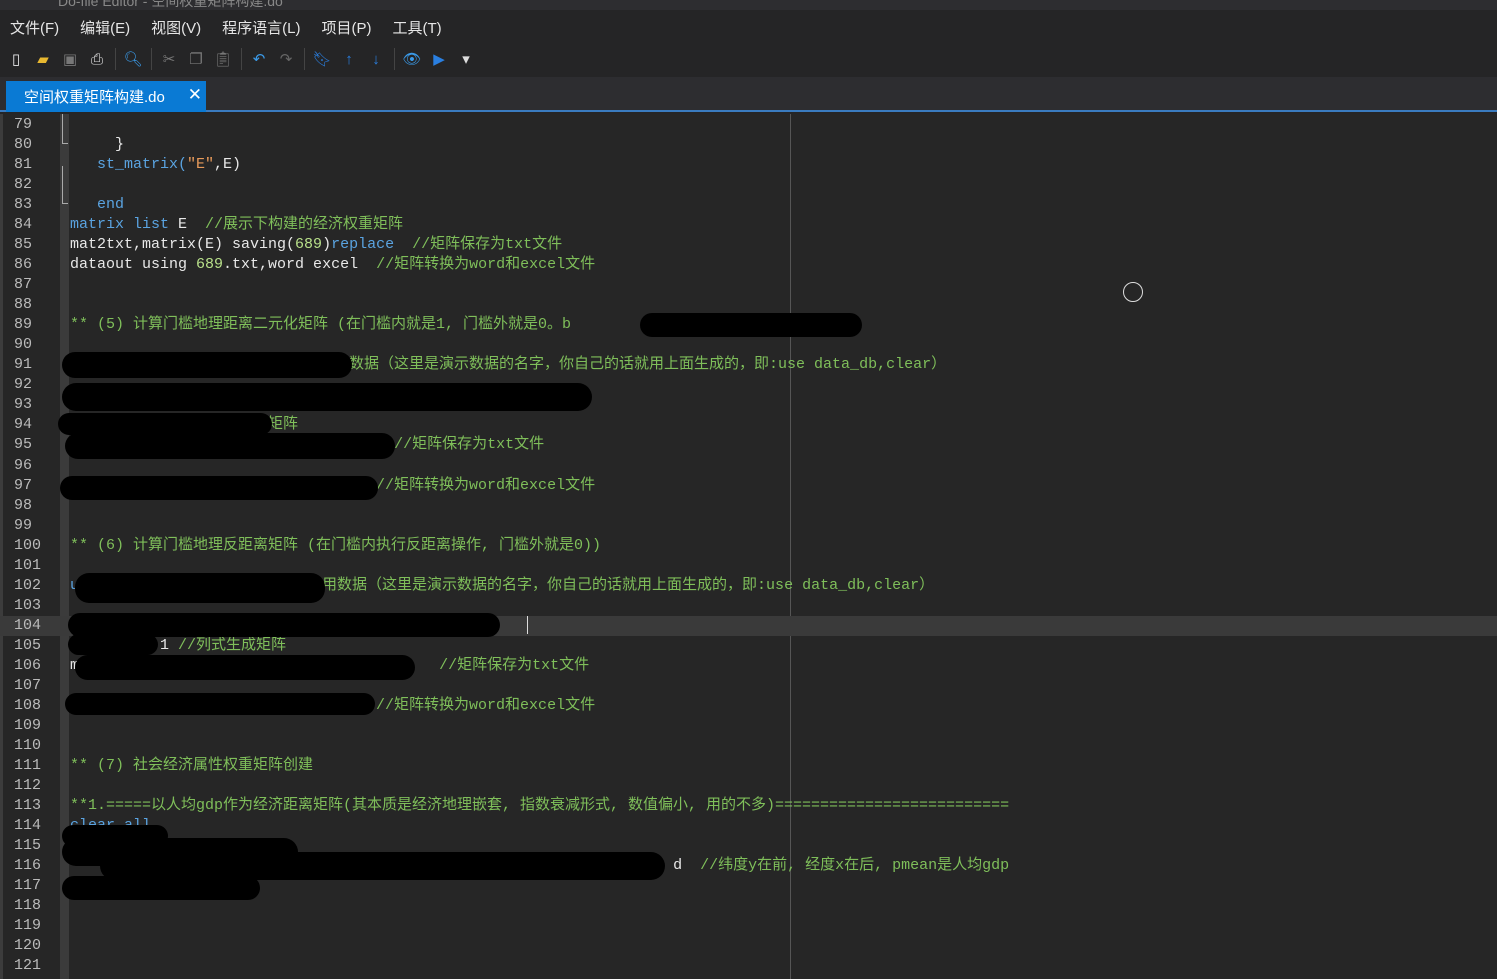 The width and height of the screenshot is (1497, 979). What do you see at coordinates (28, 565) in the screenshot?
I see `line-number: 101` at bounding box center [28, 565].